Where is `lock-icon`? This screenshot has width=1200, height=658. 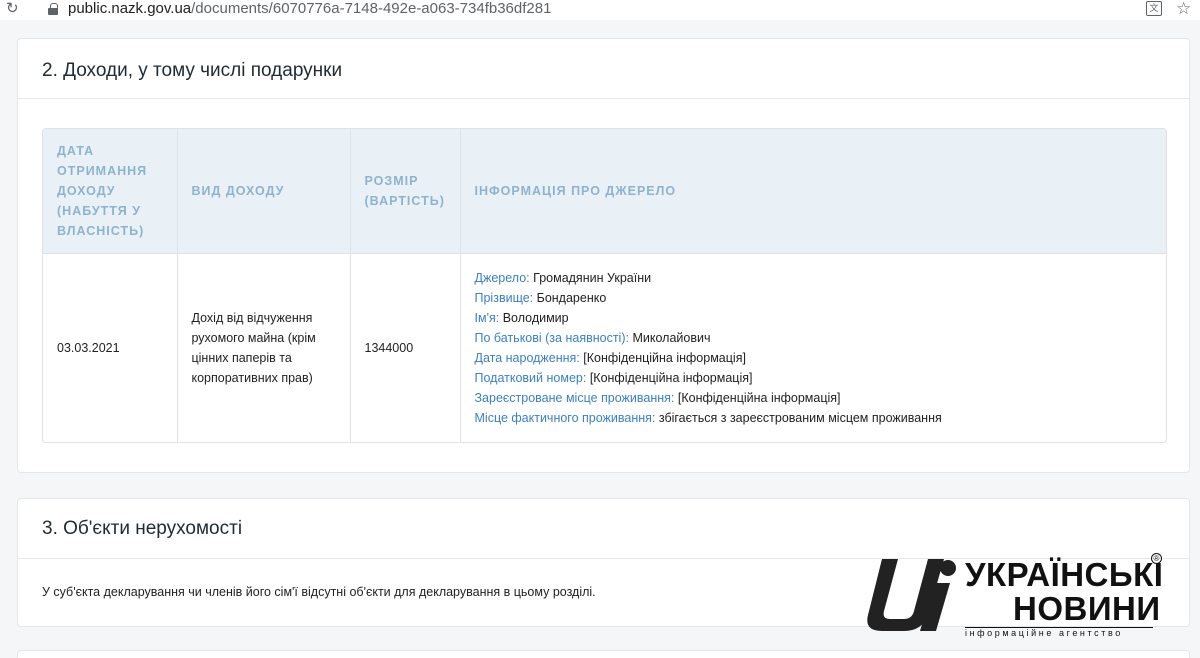
lock-icon is located at coordinates (53, 9).